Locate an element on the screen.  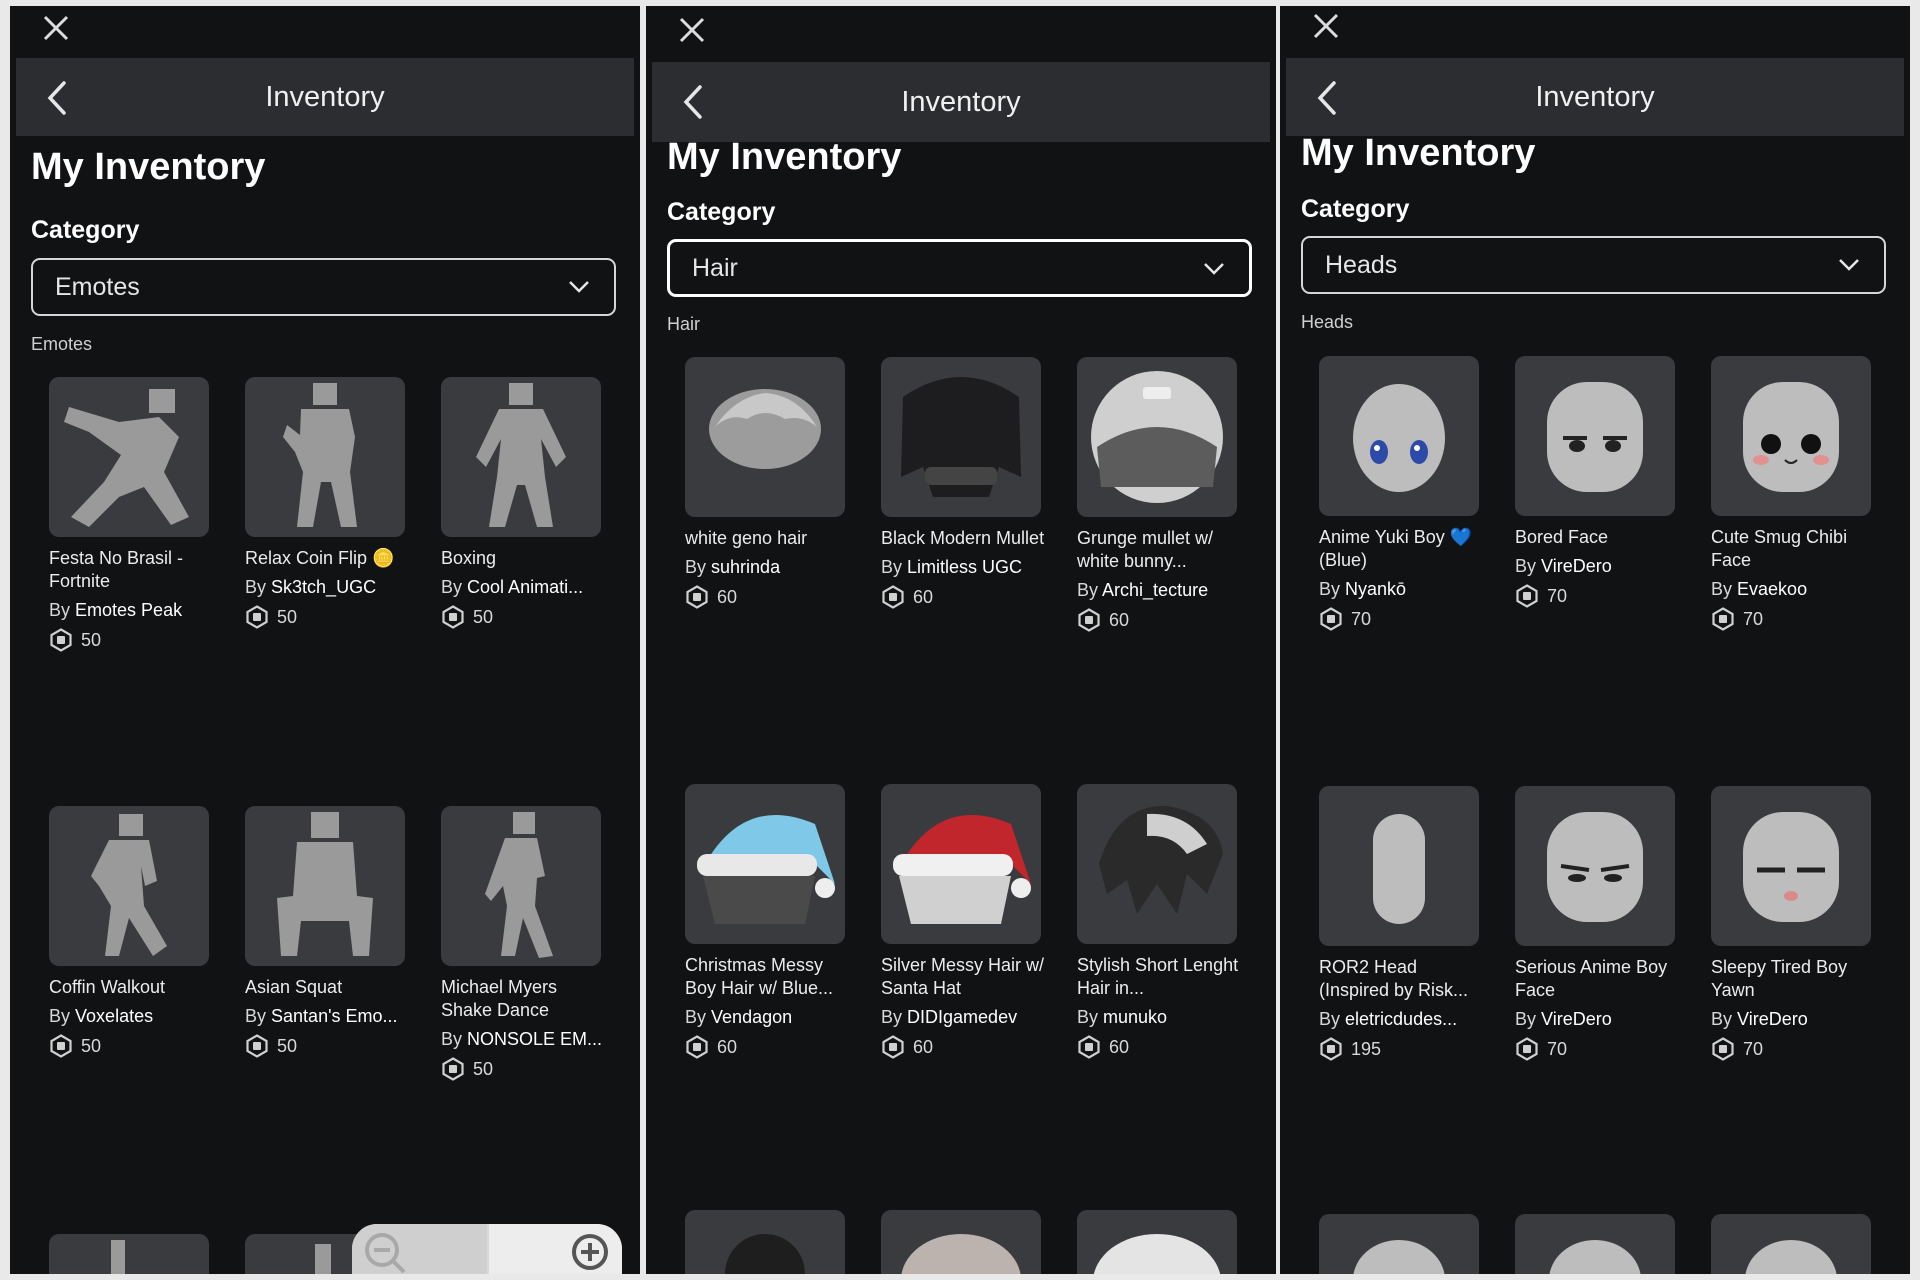
category-dropdown-value: Hair is located at coordinates (715, 267).